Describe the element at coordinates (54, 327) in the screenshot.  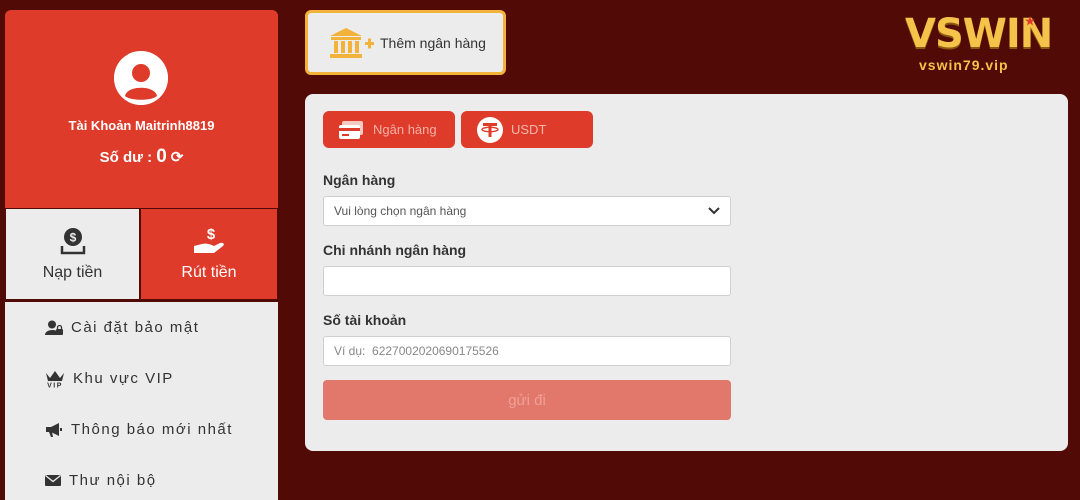
I see `user-lock-icon` at that location.